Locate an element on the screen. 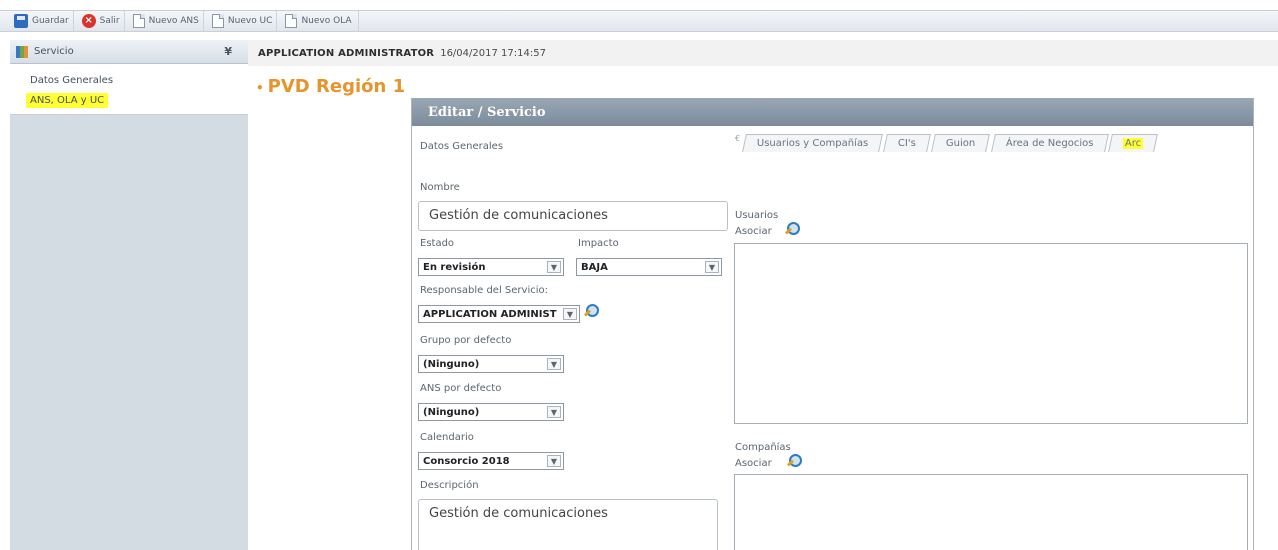  page-title: • PVD Región 1 is located at coordinates (330, 86).